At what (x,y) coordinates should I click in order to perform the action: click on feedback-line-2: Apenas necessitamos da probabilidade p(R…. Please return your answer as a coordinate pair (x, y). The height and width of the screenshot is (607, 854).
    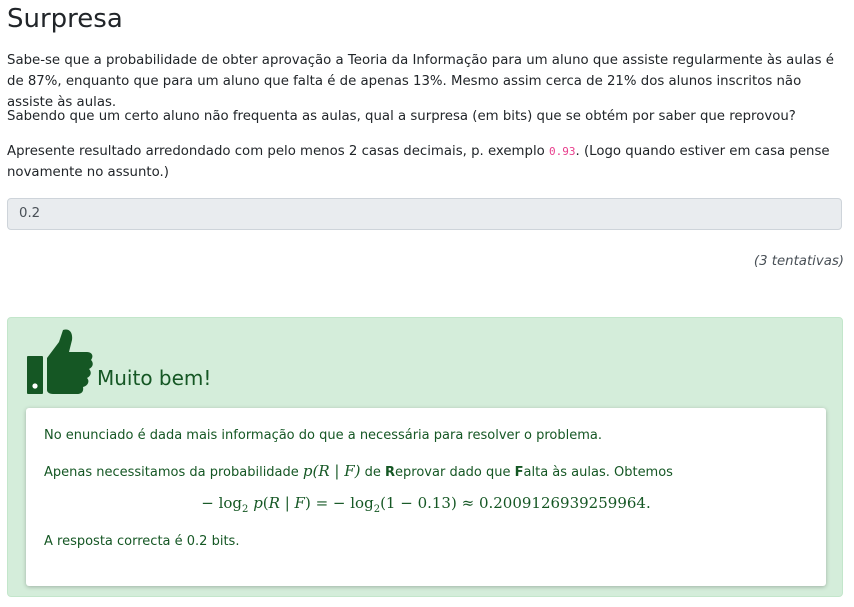
    Looking at the image, I should click on (358, 471).